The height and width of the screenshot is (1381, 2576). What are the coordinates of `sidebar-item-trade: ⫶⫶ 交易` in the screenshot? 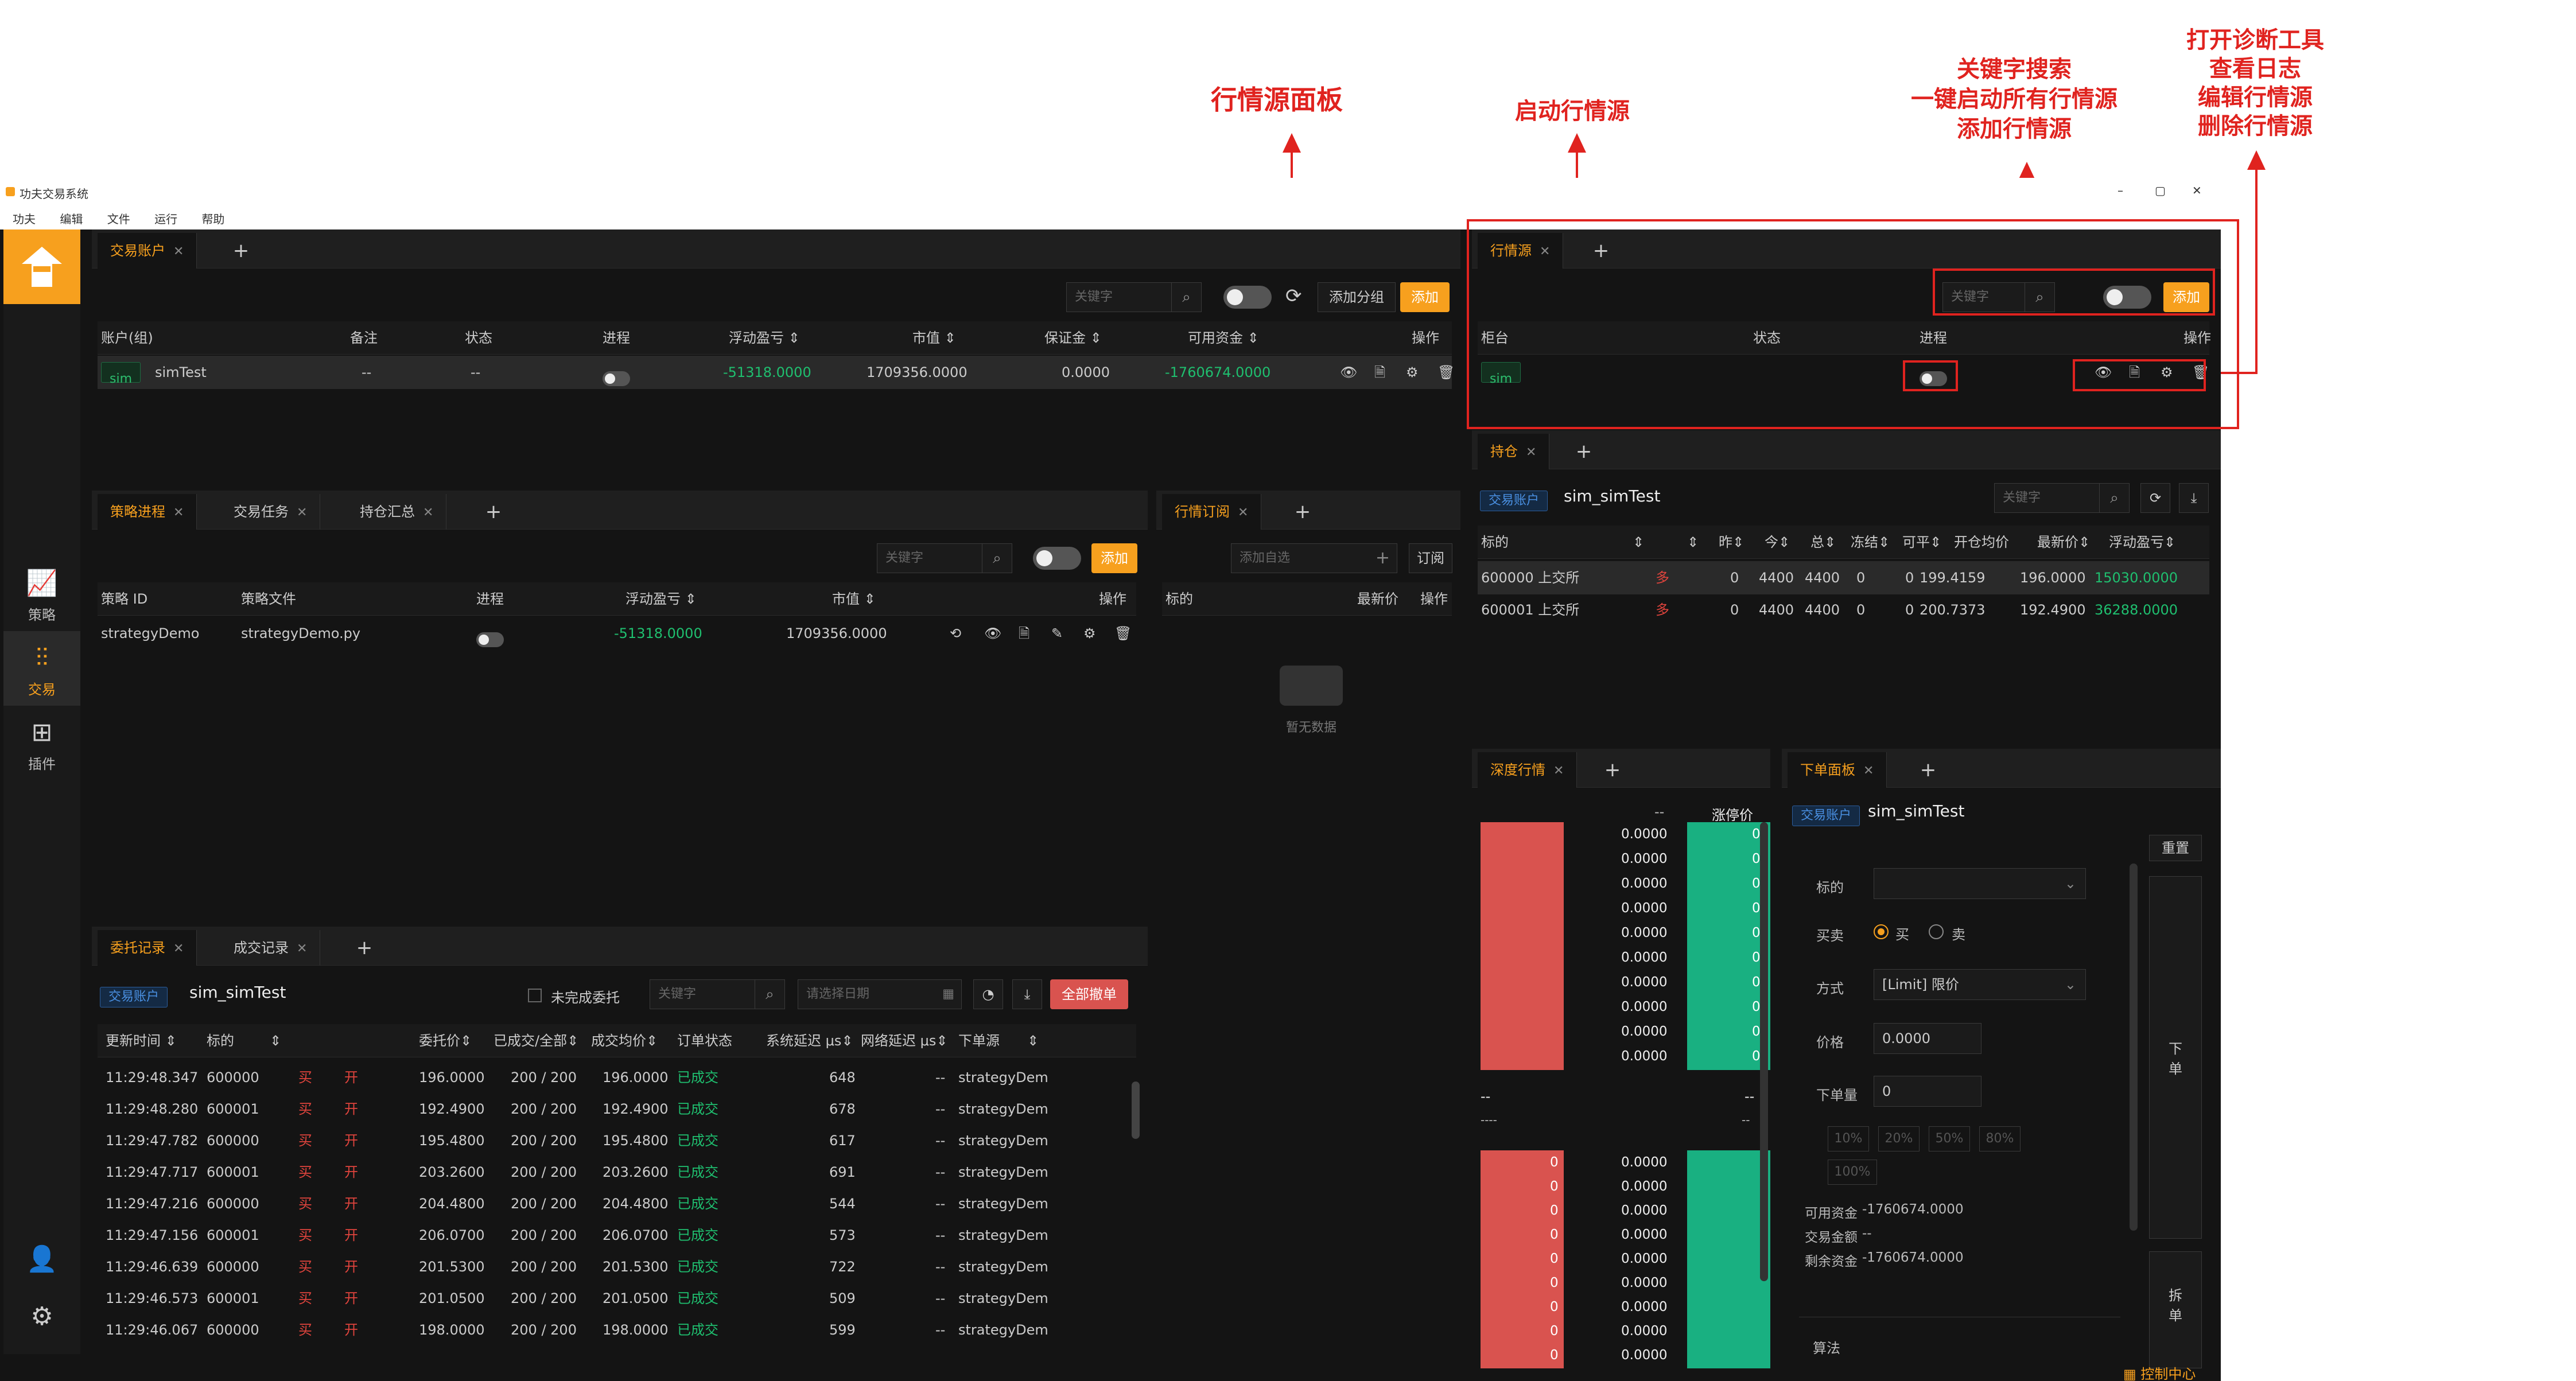 It's located at (41, 668).